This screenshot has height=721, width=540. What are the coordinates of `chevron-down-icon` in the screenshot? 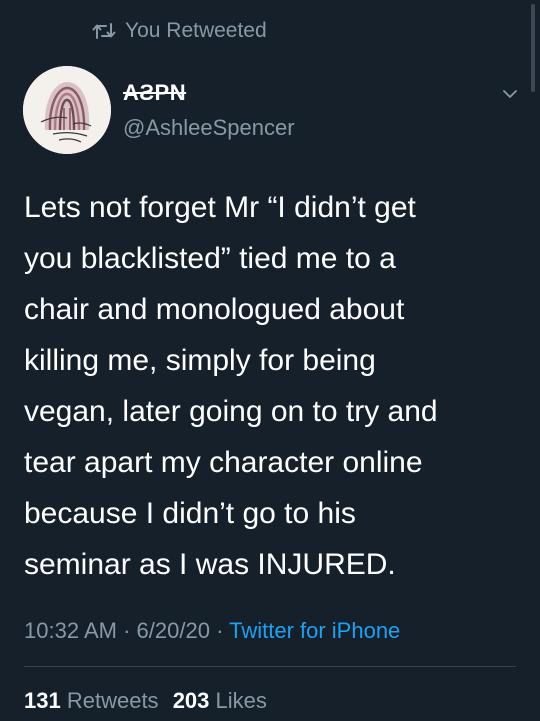 It's located at (510, 94).